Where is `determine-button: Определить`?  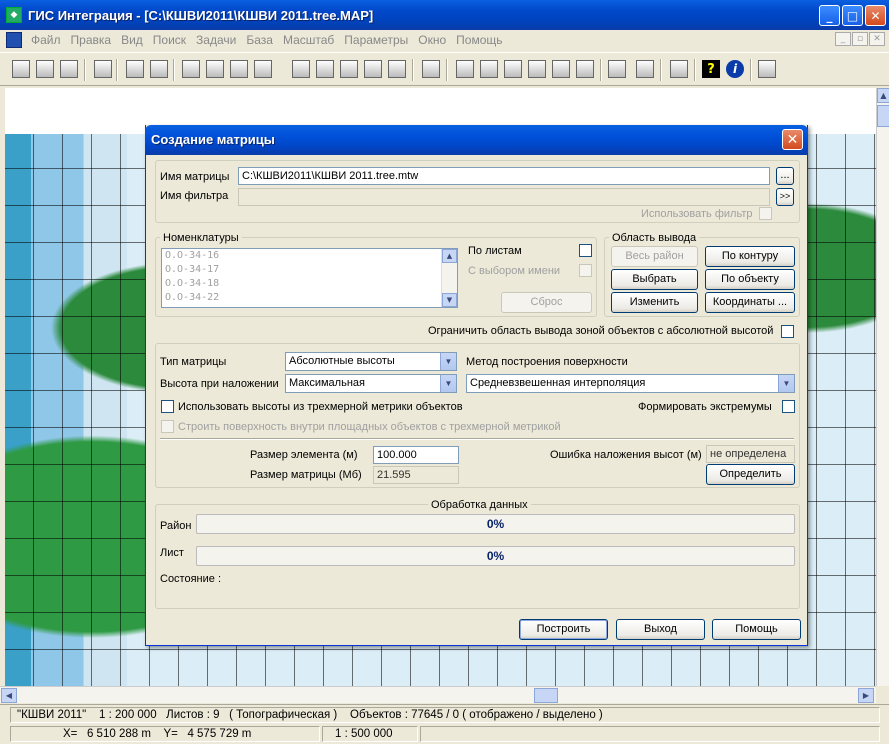 determine-button: Определить is located at coordinates (750, 474).